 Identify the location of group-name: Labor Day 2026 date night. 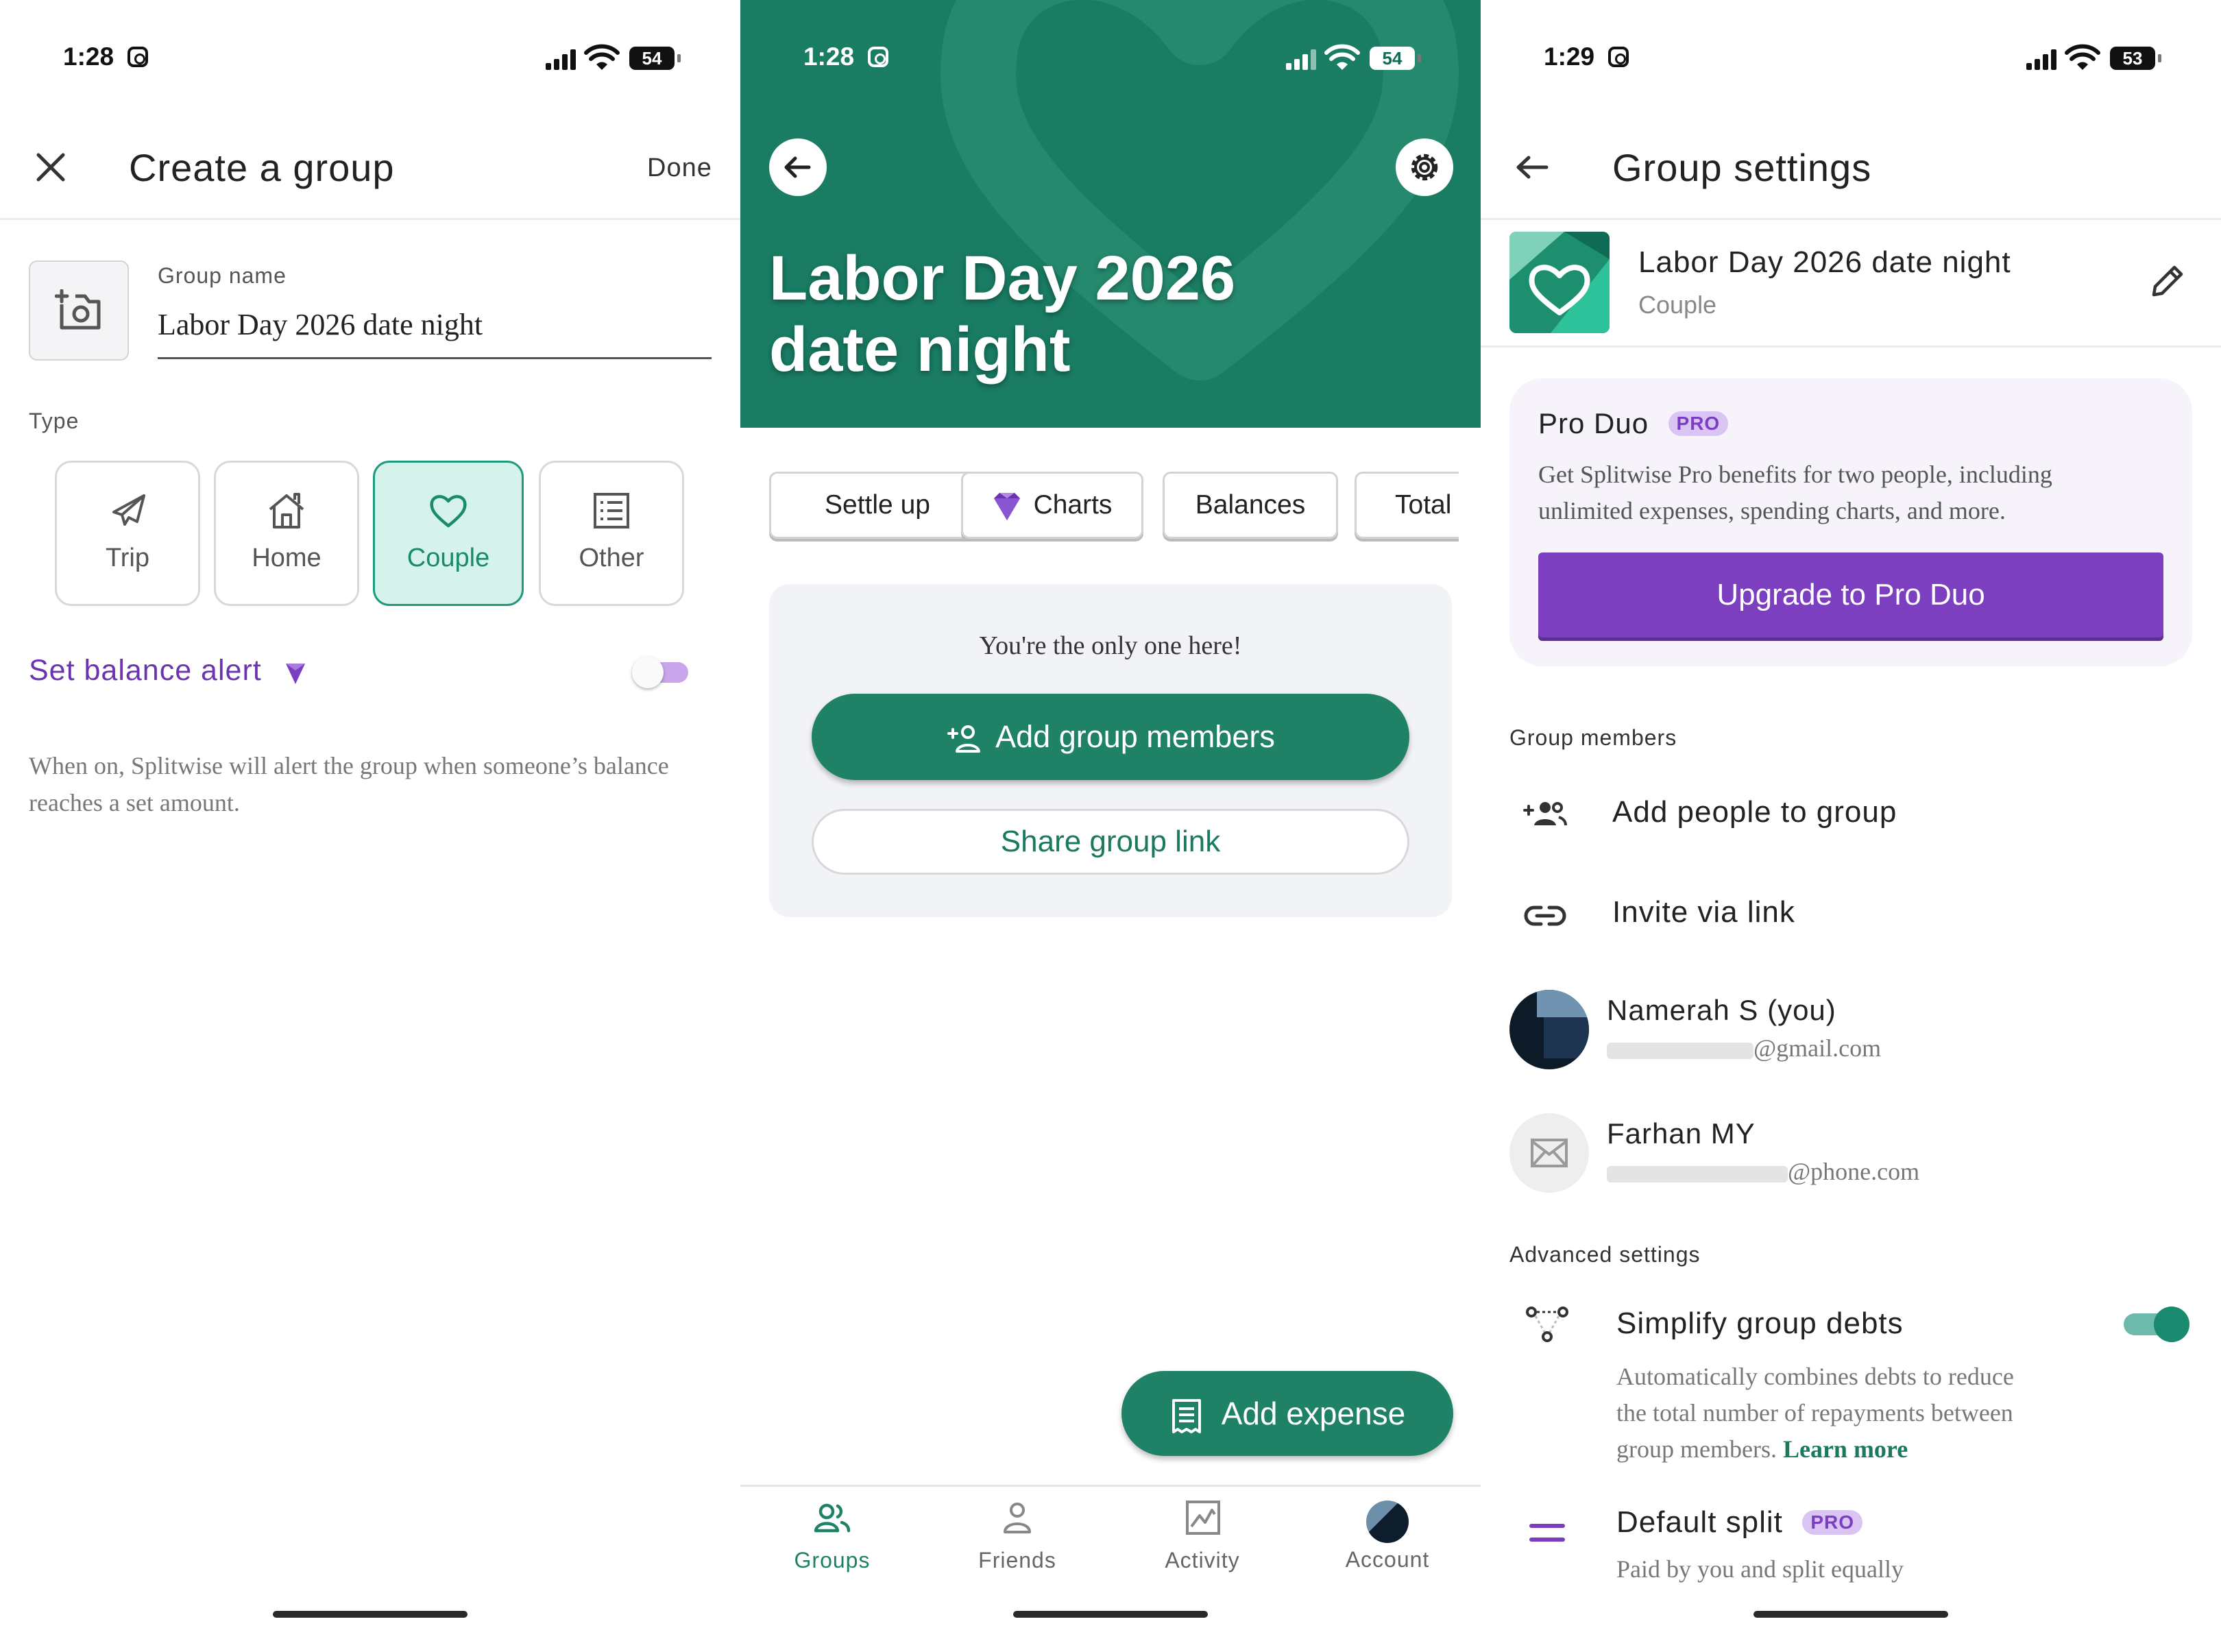
(1824, 262).